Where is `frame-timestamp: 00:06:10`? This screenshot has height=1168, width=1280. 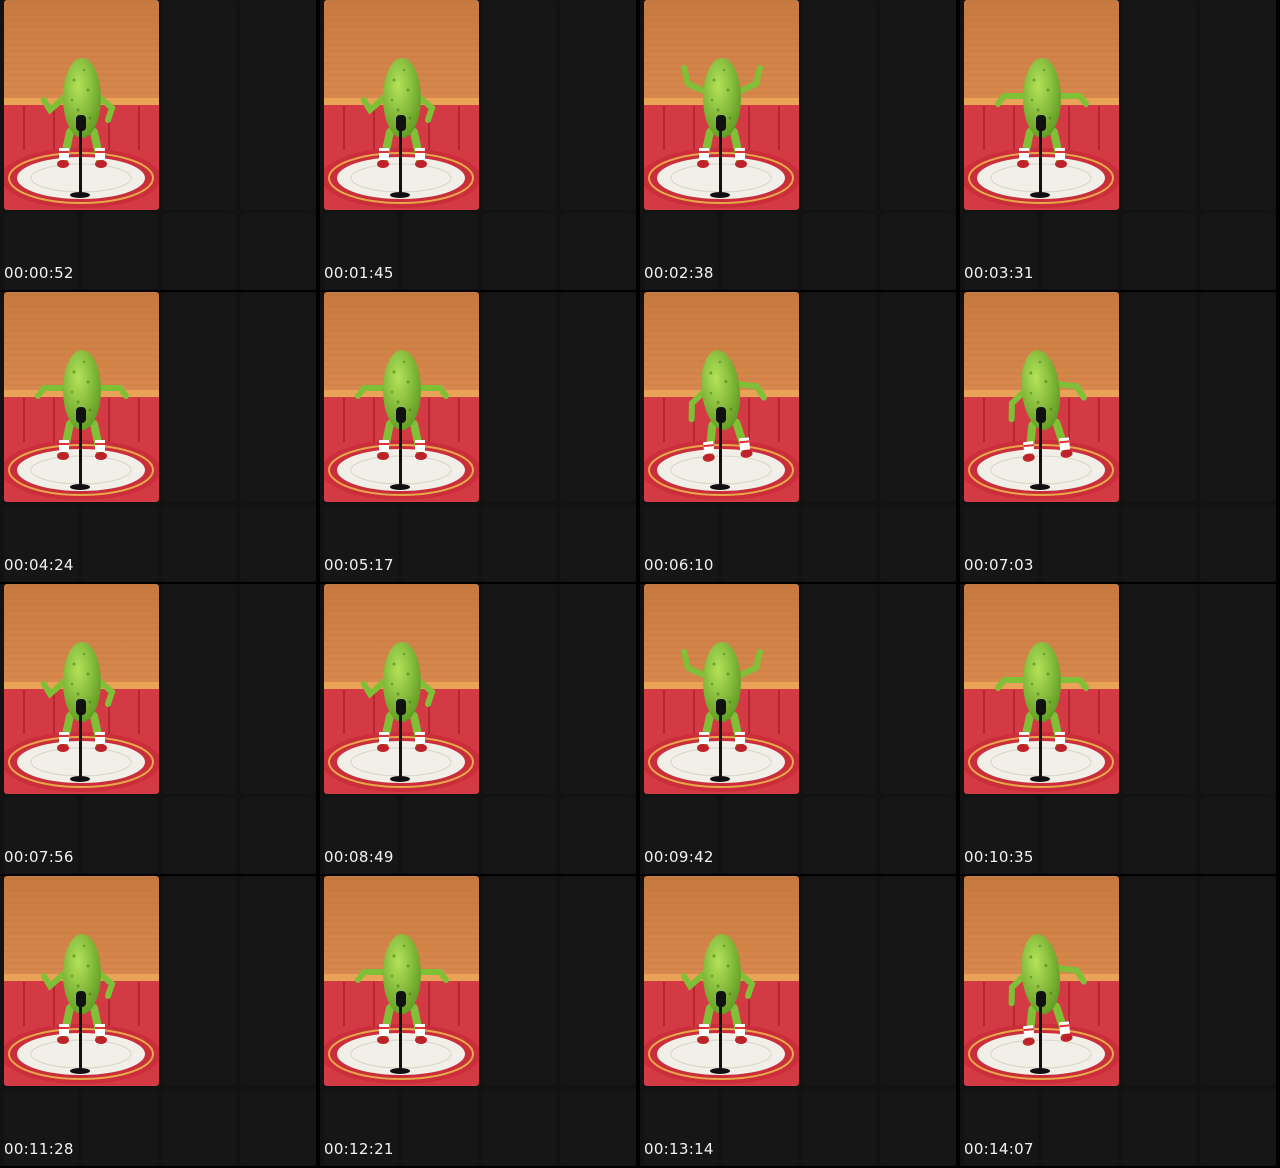
frame-timestamp: 00:06:10 is located at coordinates (679, 565).